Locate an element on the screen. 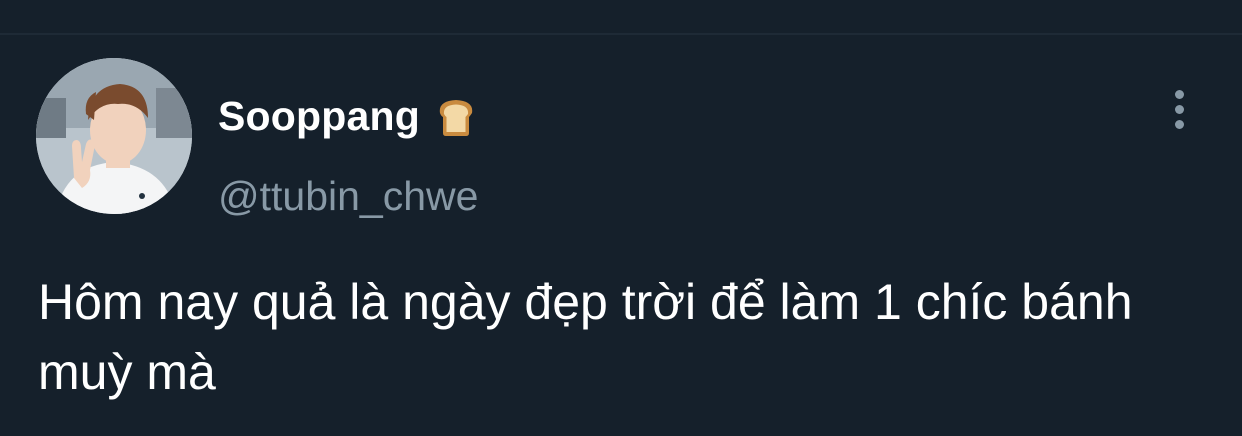  user-handle: @ttubin_chwe is located at coordinates (348, 196).